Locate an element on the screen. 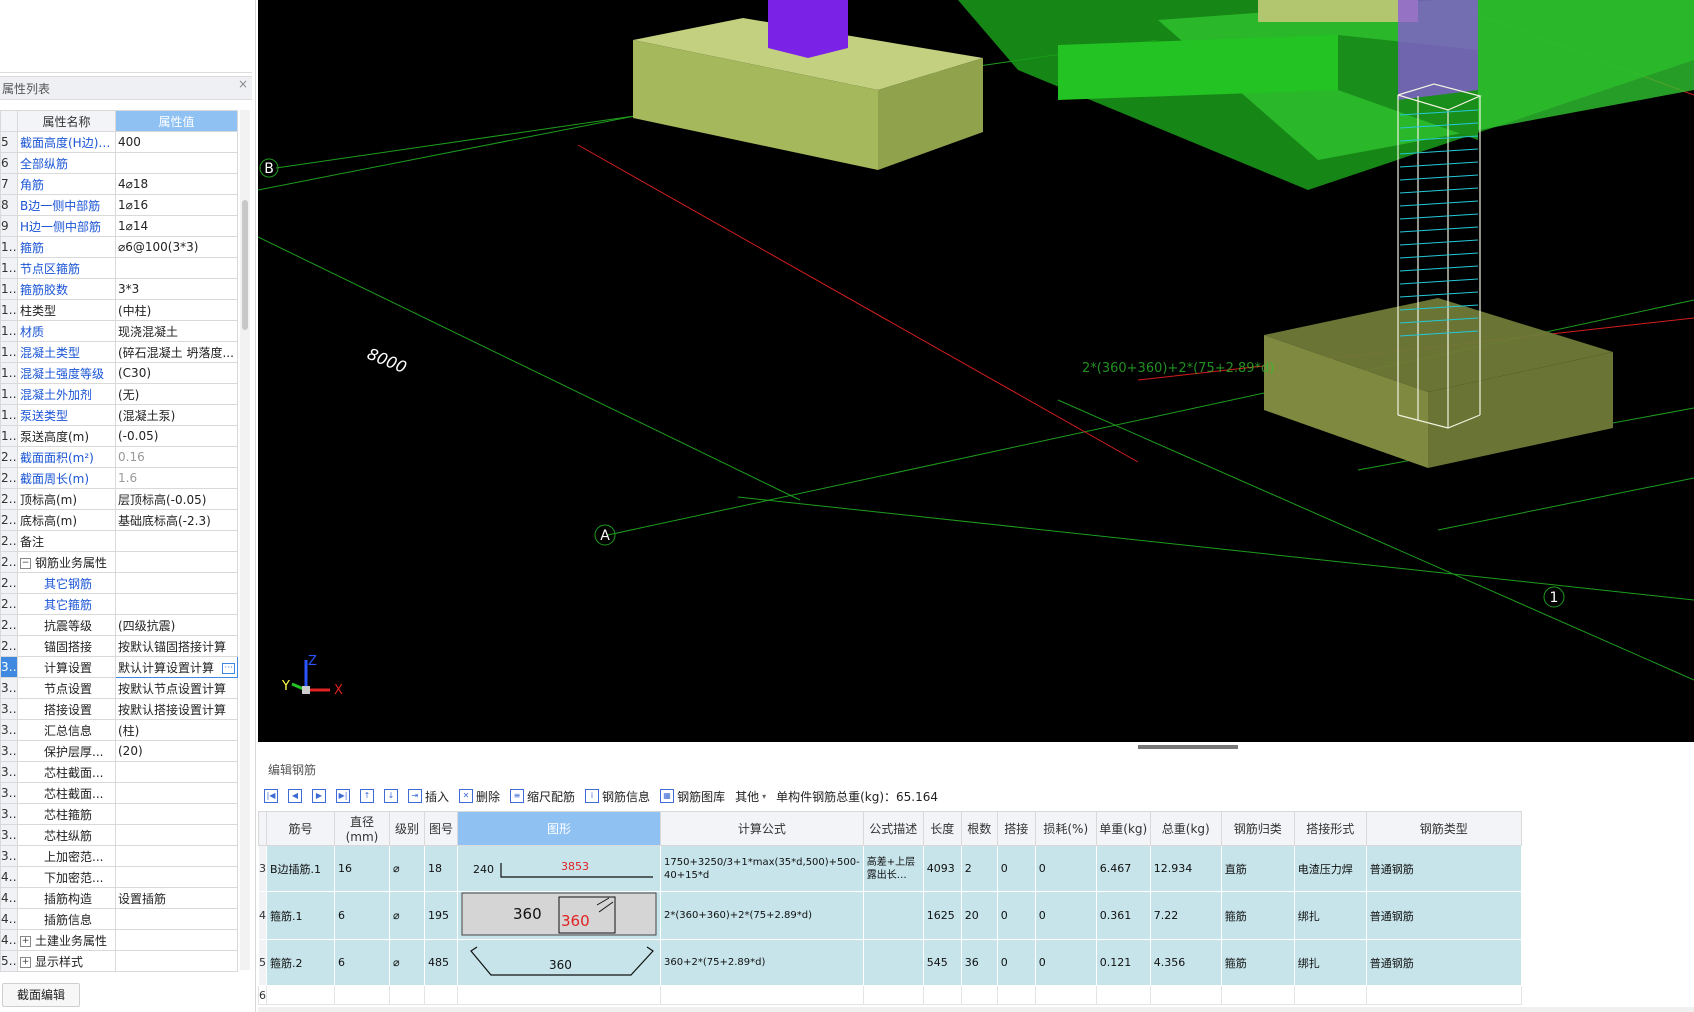  last-icon: ▶| is located at coordinates (343, 796).